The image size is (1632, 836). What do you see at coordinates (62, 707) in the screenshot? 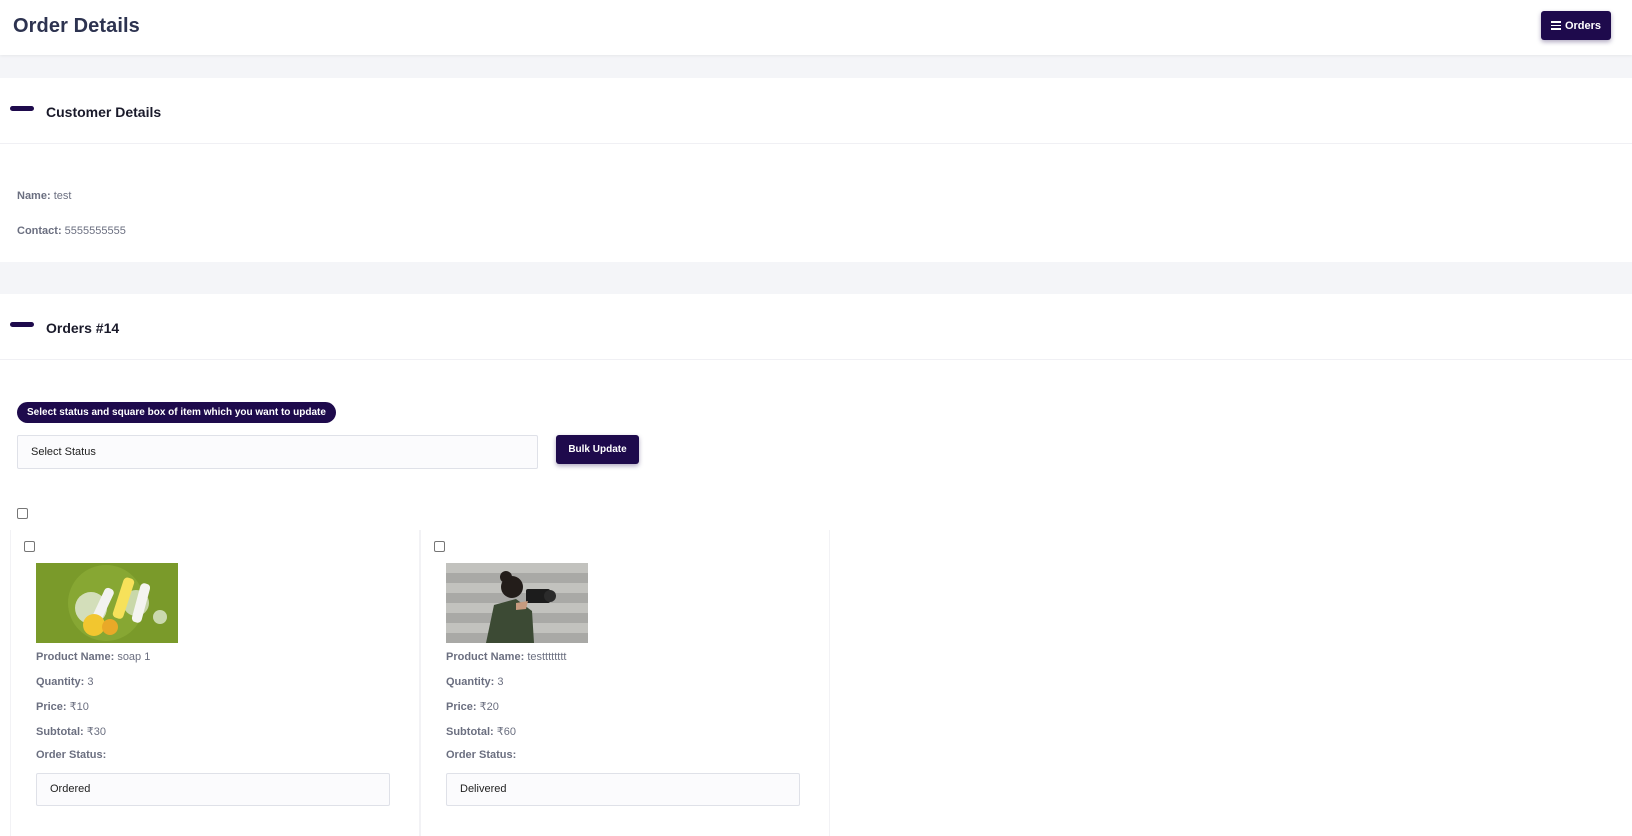
I see `product-price: Price: ₹10` at bounding box center [62, 707].